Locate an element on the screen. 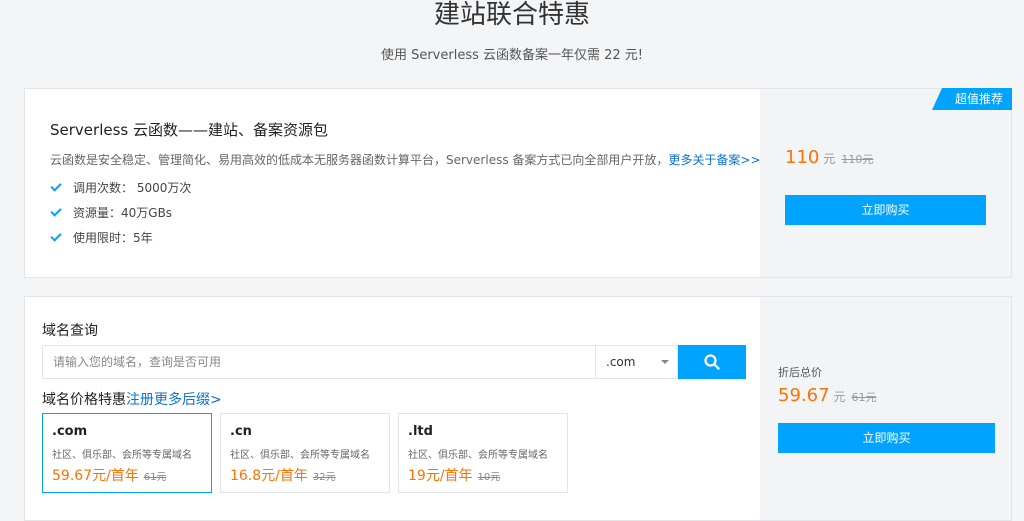 The image size is (1024, 521). price-value: 59.67 is located at coordinates (804, 395).